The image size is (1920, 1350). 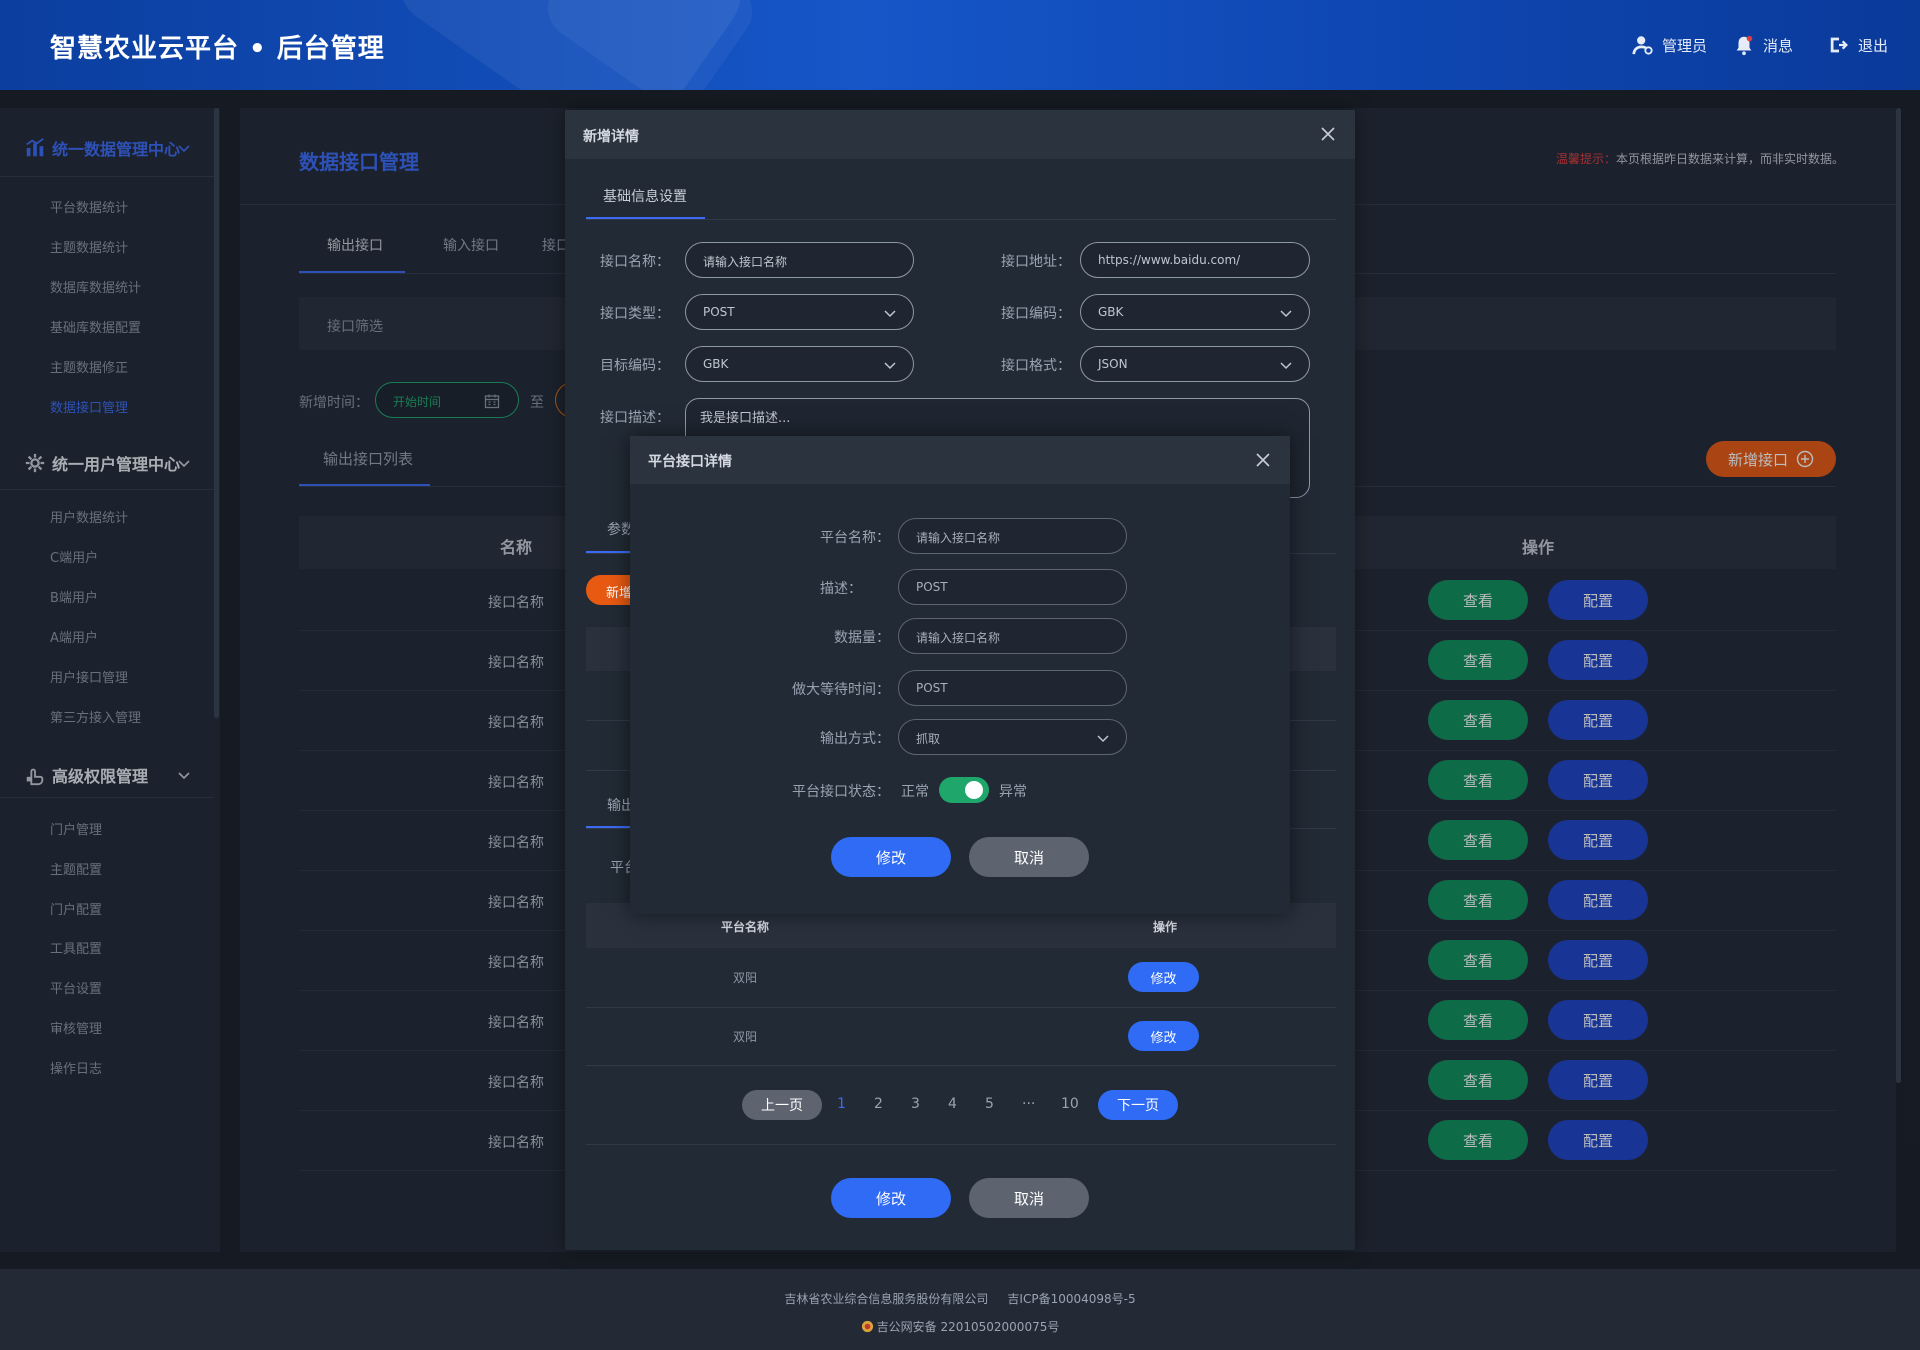 What do you see at coordinates (745, 262) in the screenshot?
I see `name-placeholder: 请输入接口名称` at bounding box center [745, 262].